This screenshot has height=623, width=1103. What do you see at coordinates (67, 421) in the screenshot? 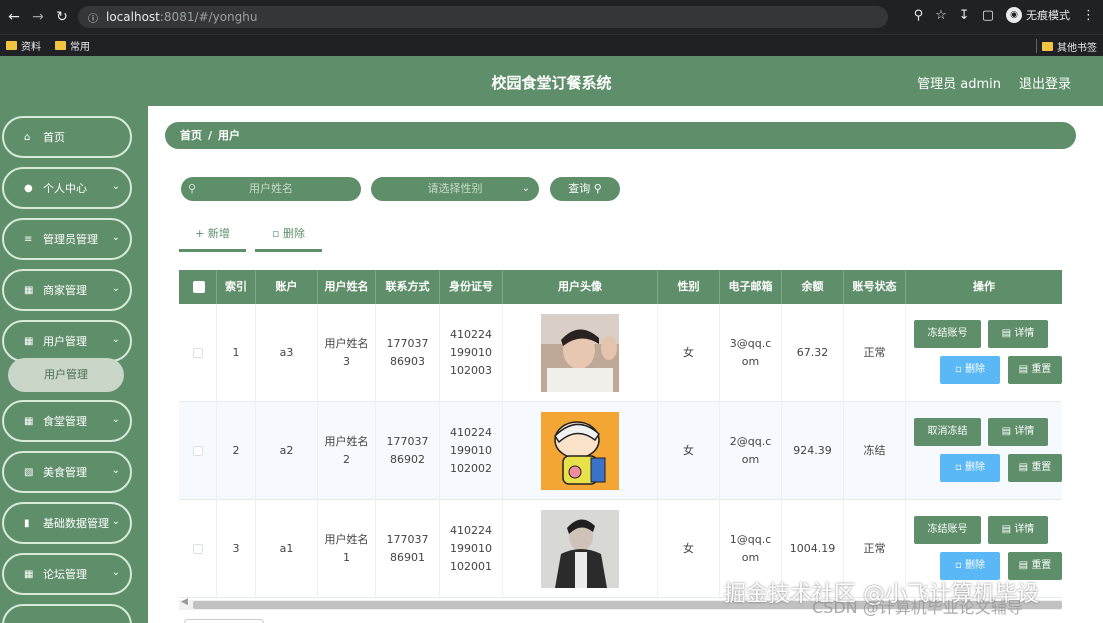
I see `sidebar-item-canteens: ▦ 食堂管理 ⌄` at bounding box center [67, 421].